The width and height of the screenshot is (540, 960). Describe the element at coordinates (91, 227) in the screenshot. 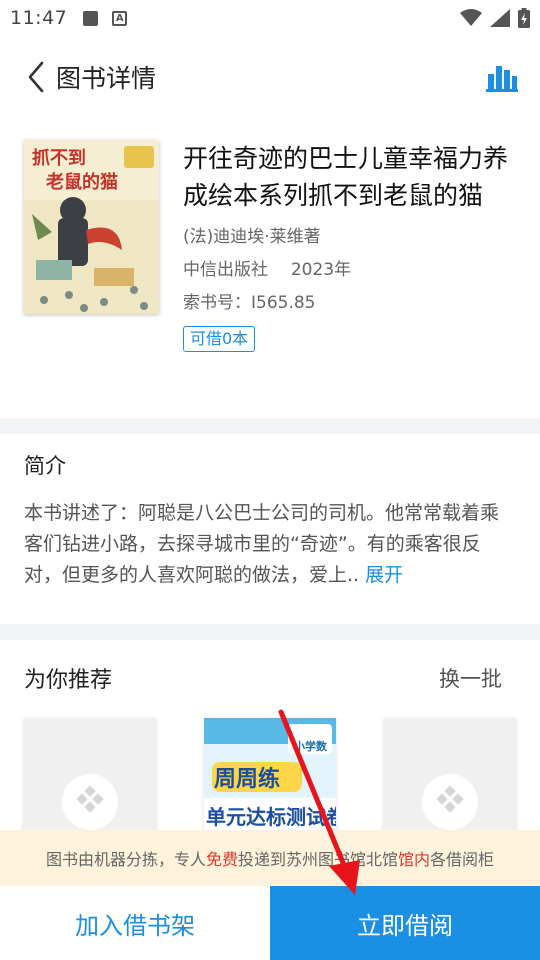

I see `book-cover: 抓不到 老鼠的猫` at that location.